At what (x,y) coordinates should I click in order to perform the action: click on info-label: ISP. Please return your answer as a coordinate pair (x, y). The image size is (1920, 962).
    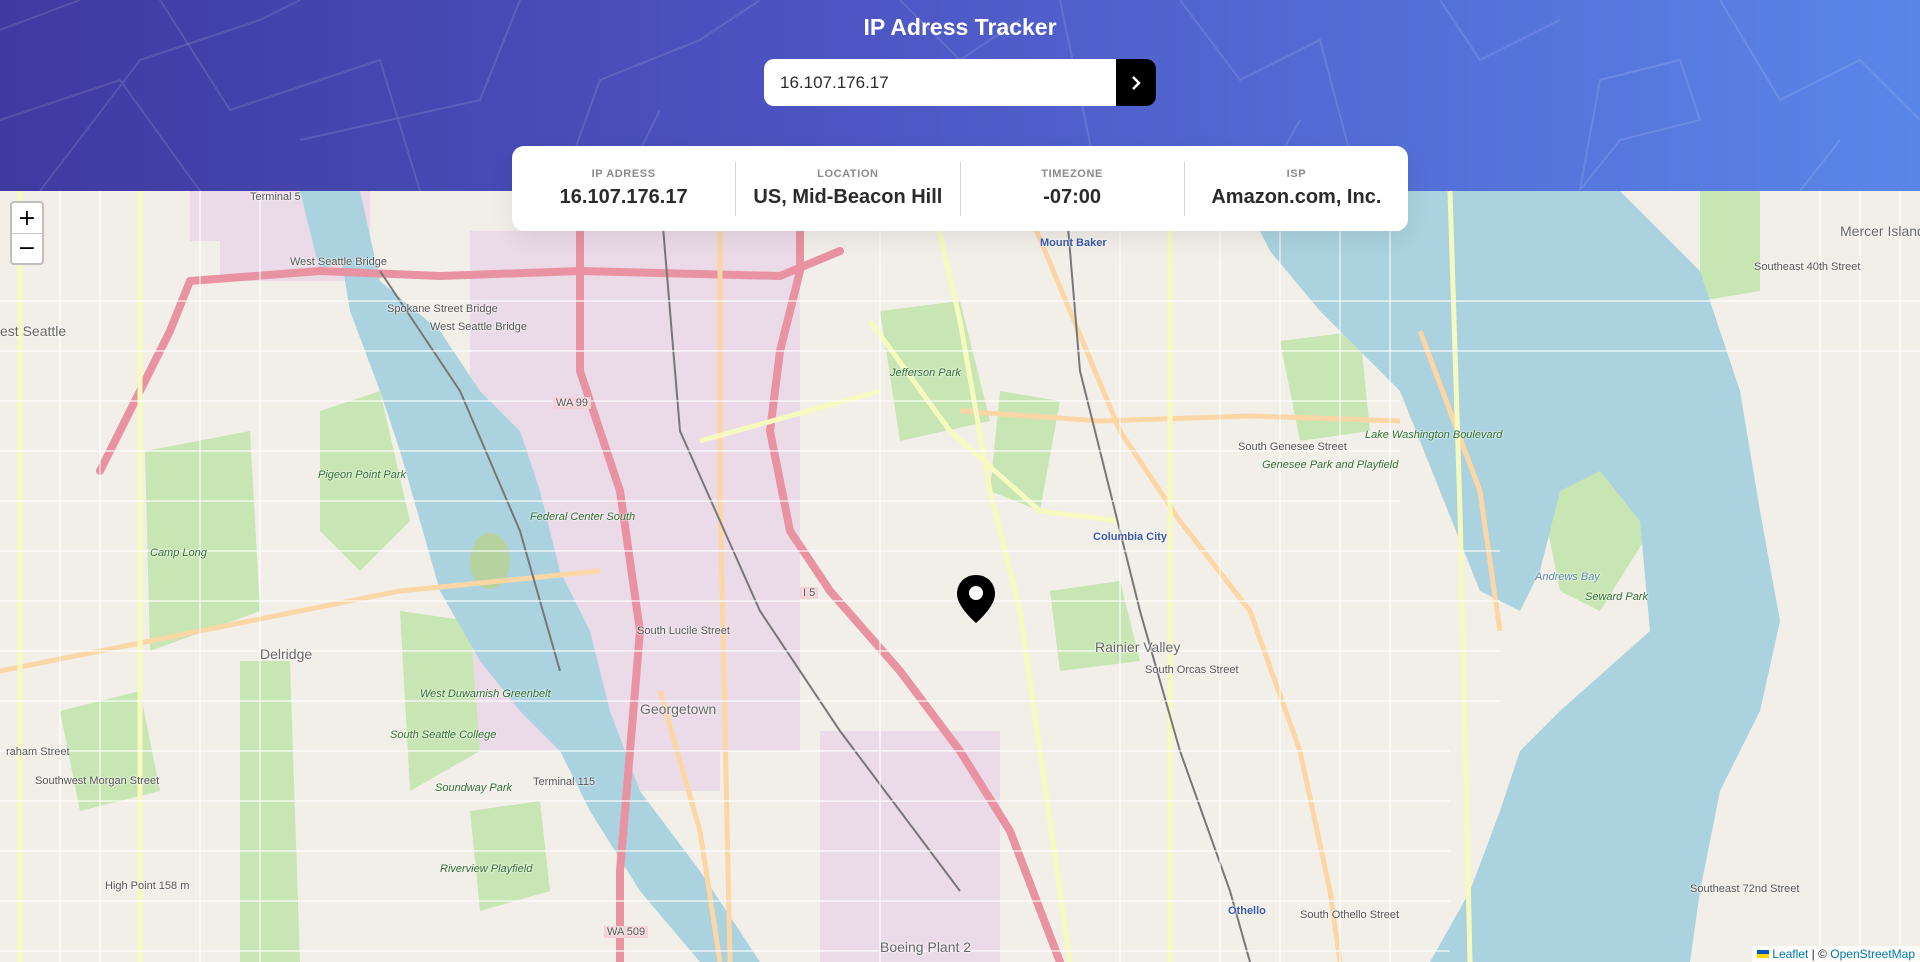
    Looking at the image, I should click on (1296, 174).